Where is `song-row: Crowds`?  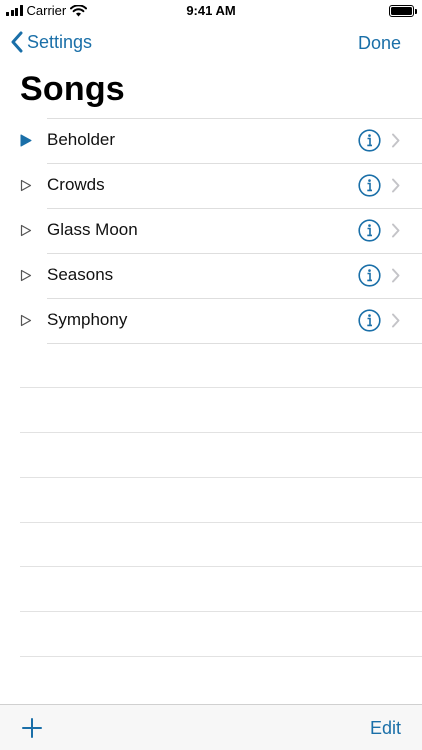 song-row: Crowds is located at coordinates (211, 185).